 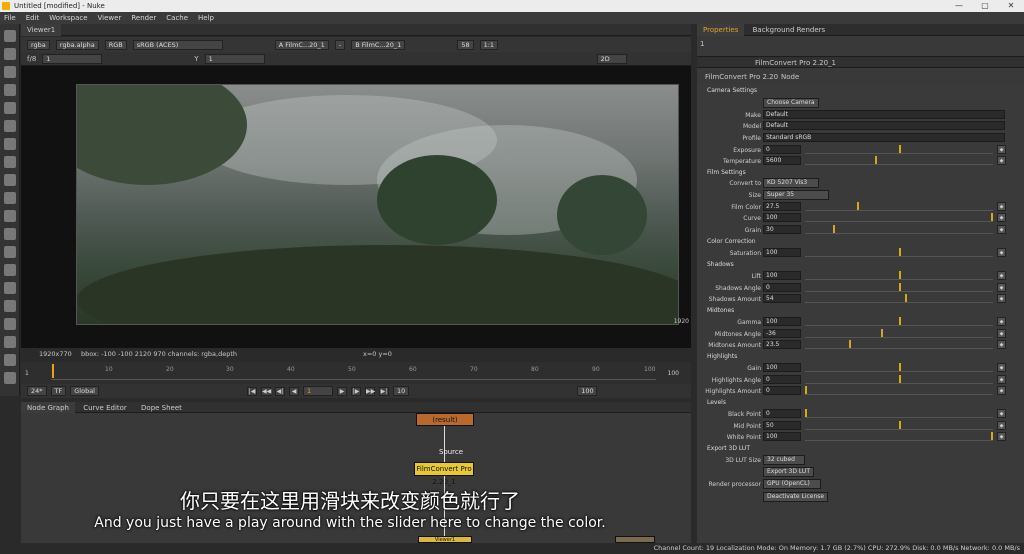 I want to click on make-field: Default, so click(x=884, y=114).